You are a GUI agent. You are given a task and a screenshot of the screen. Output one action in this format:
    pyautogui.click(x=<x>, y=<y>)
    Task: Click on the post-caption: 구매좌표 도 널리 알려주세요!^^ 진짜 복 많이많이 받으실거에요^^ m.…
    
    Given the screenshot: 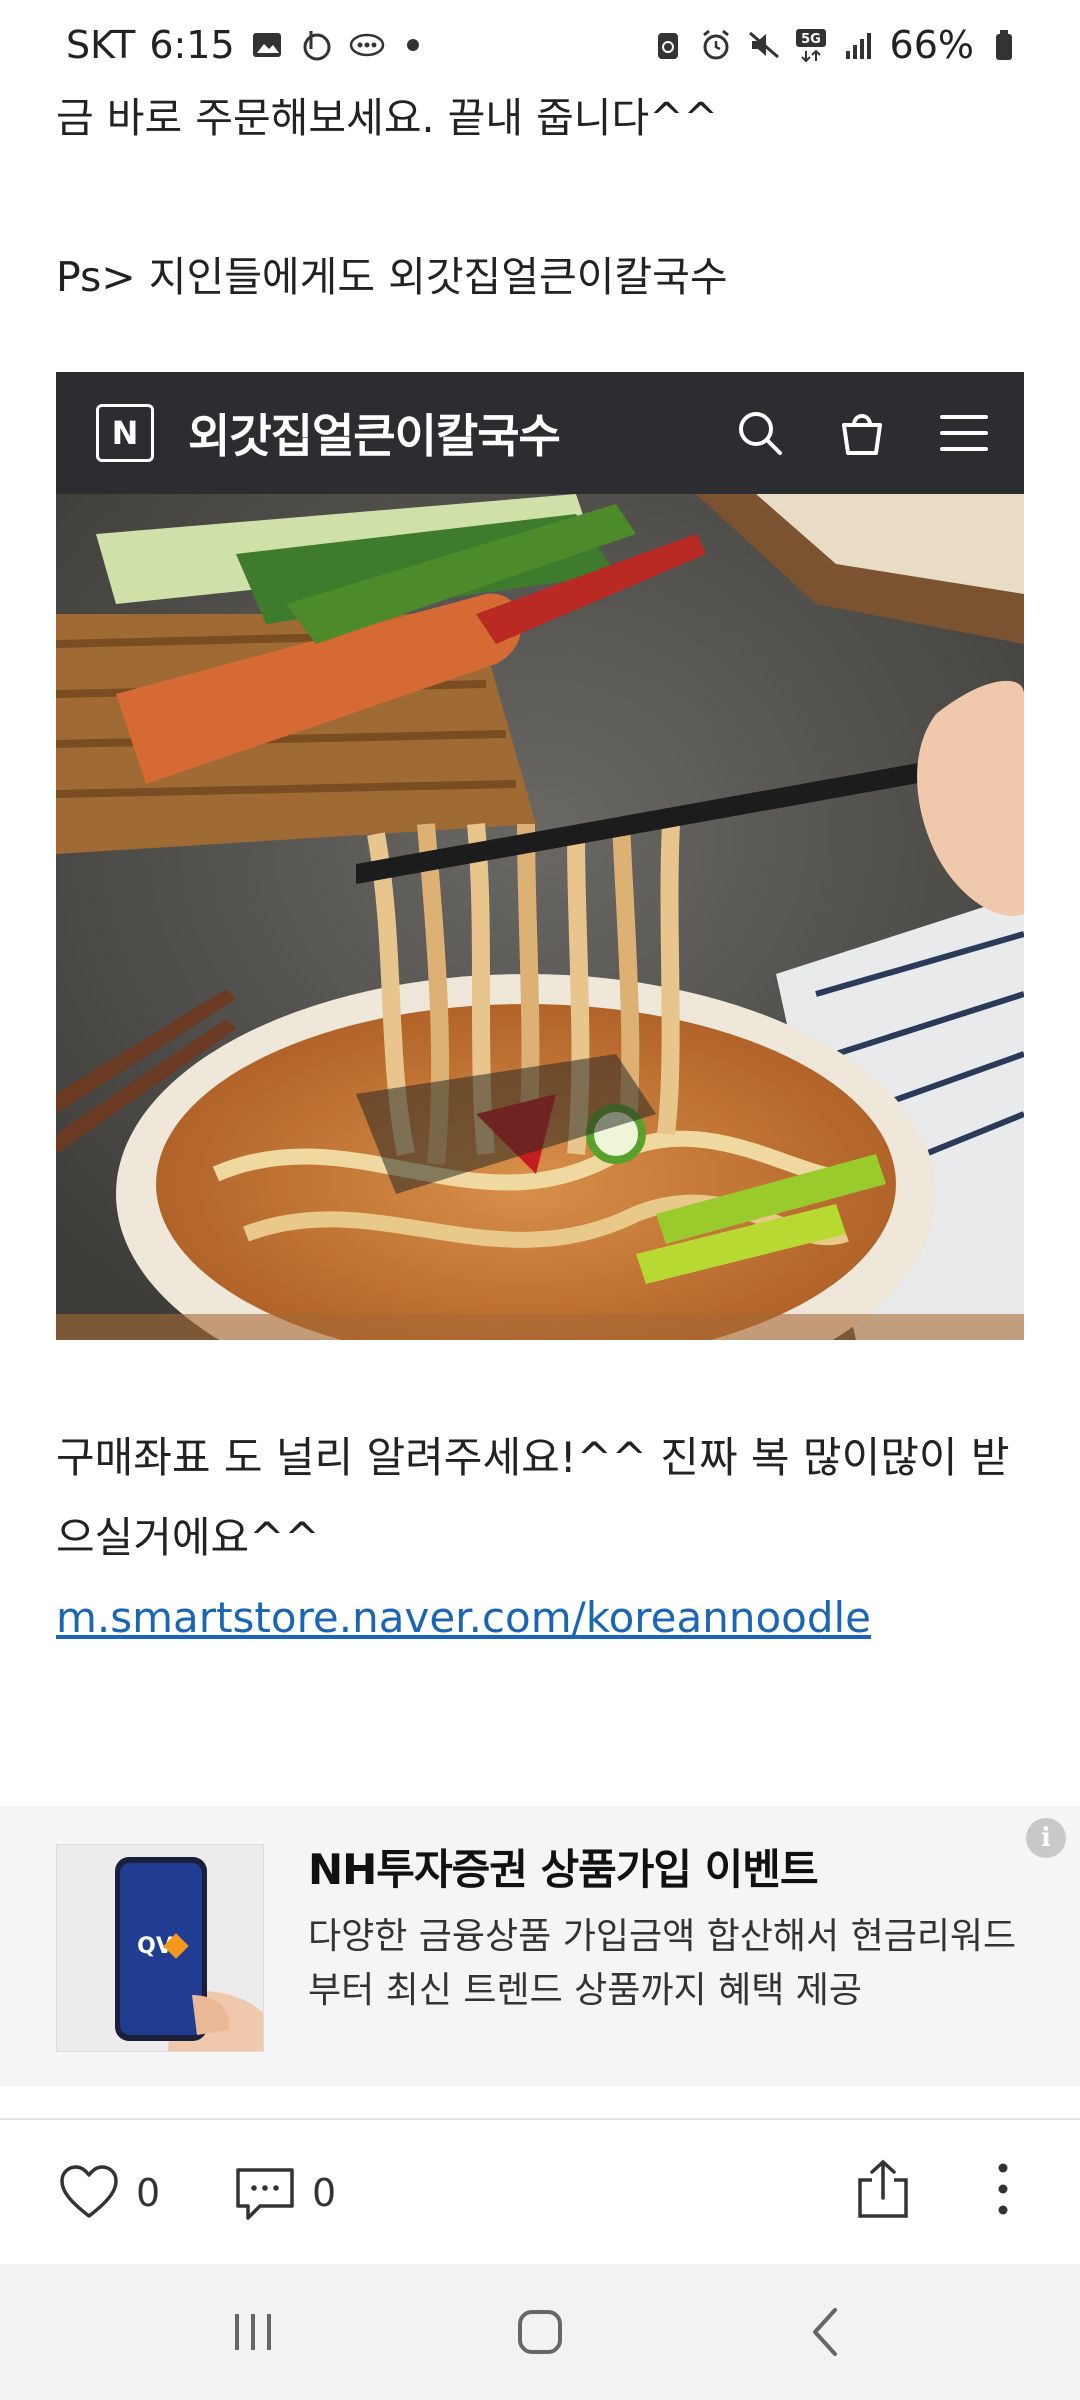 What is the action you would take?
    pyautogui.click(x=546, y=1538)
    